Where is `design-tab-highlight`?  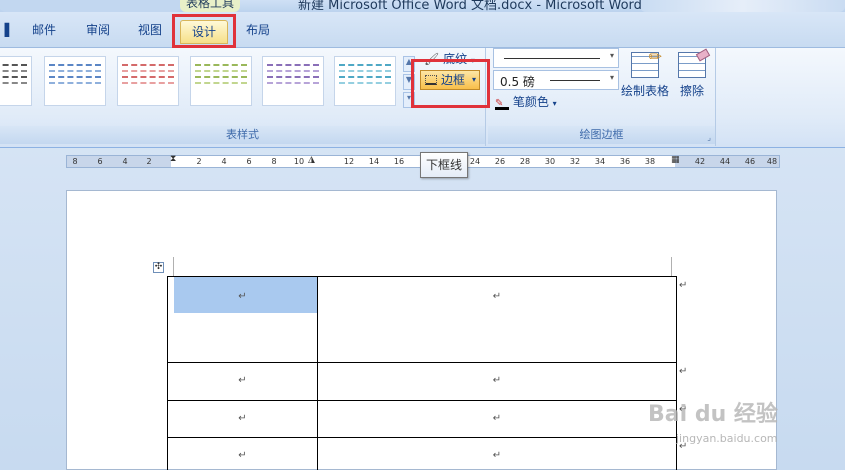 design-tab-highlight is located at coordinates (204, 31).